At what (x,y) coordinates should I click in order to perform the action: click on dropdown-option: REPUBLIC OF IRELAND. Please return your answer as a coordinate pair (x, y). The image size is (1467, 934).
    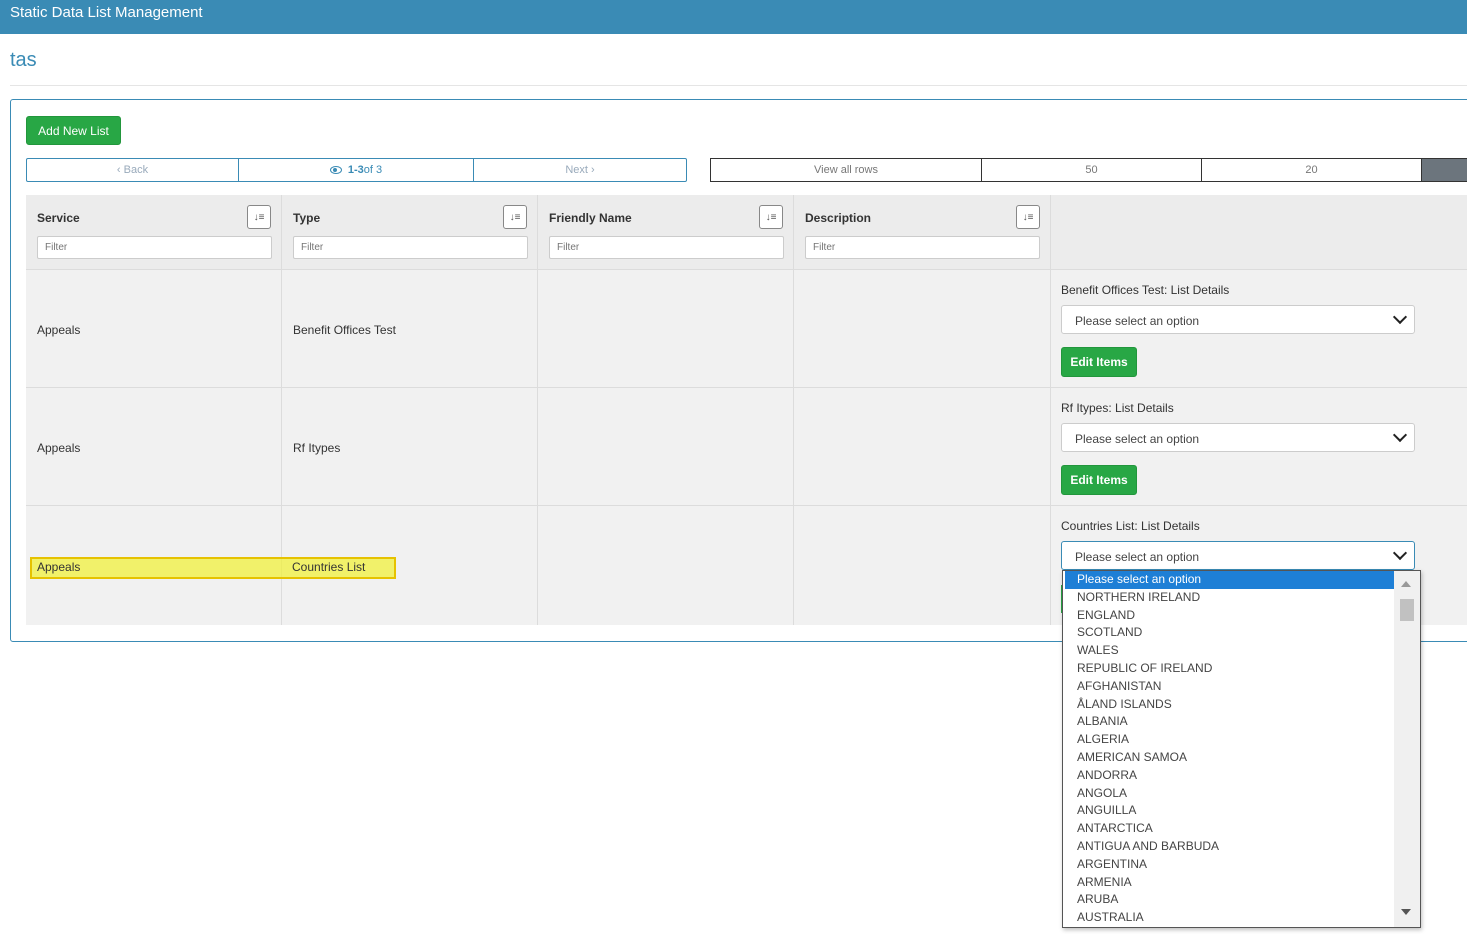
    Looking at the image, I should click on (1228, 669).